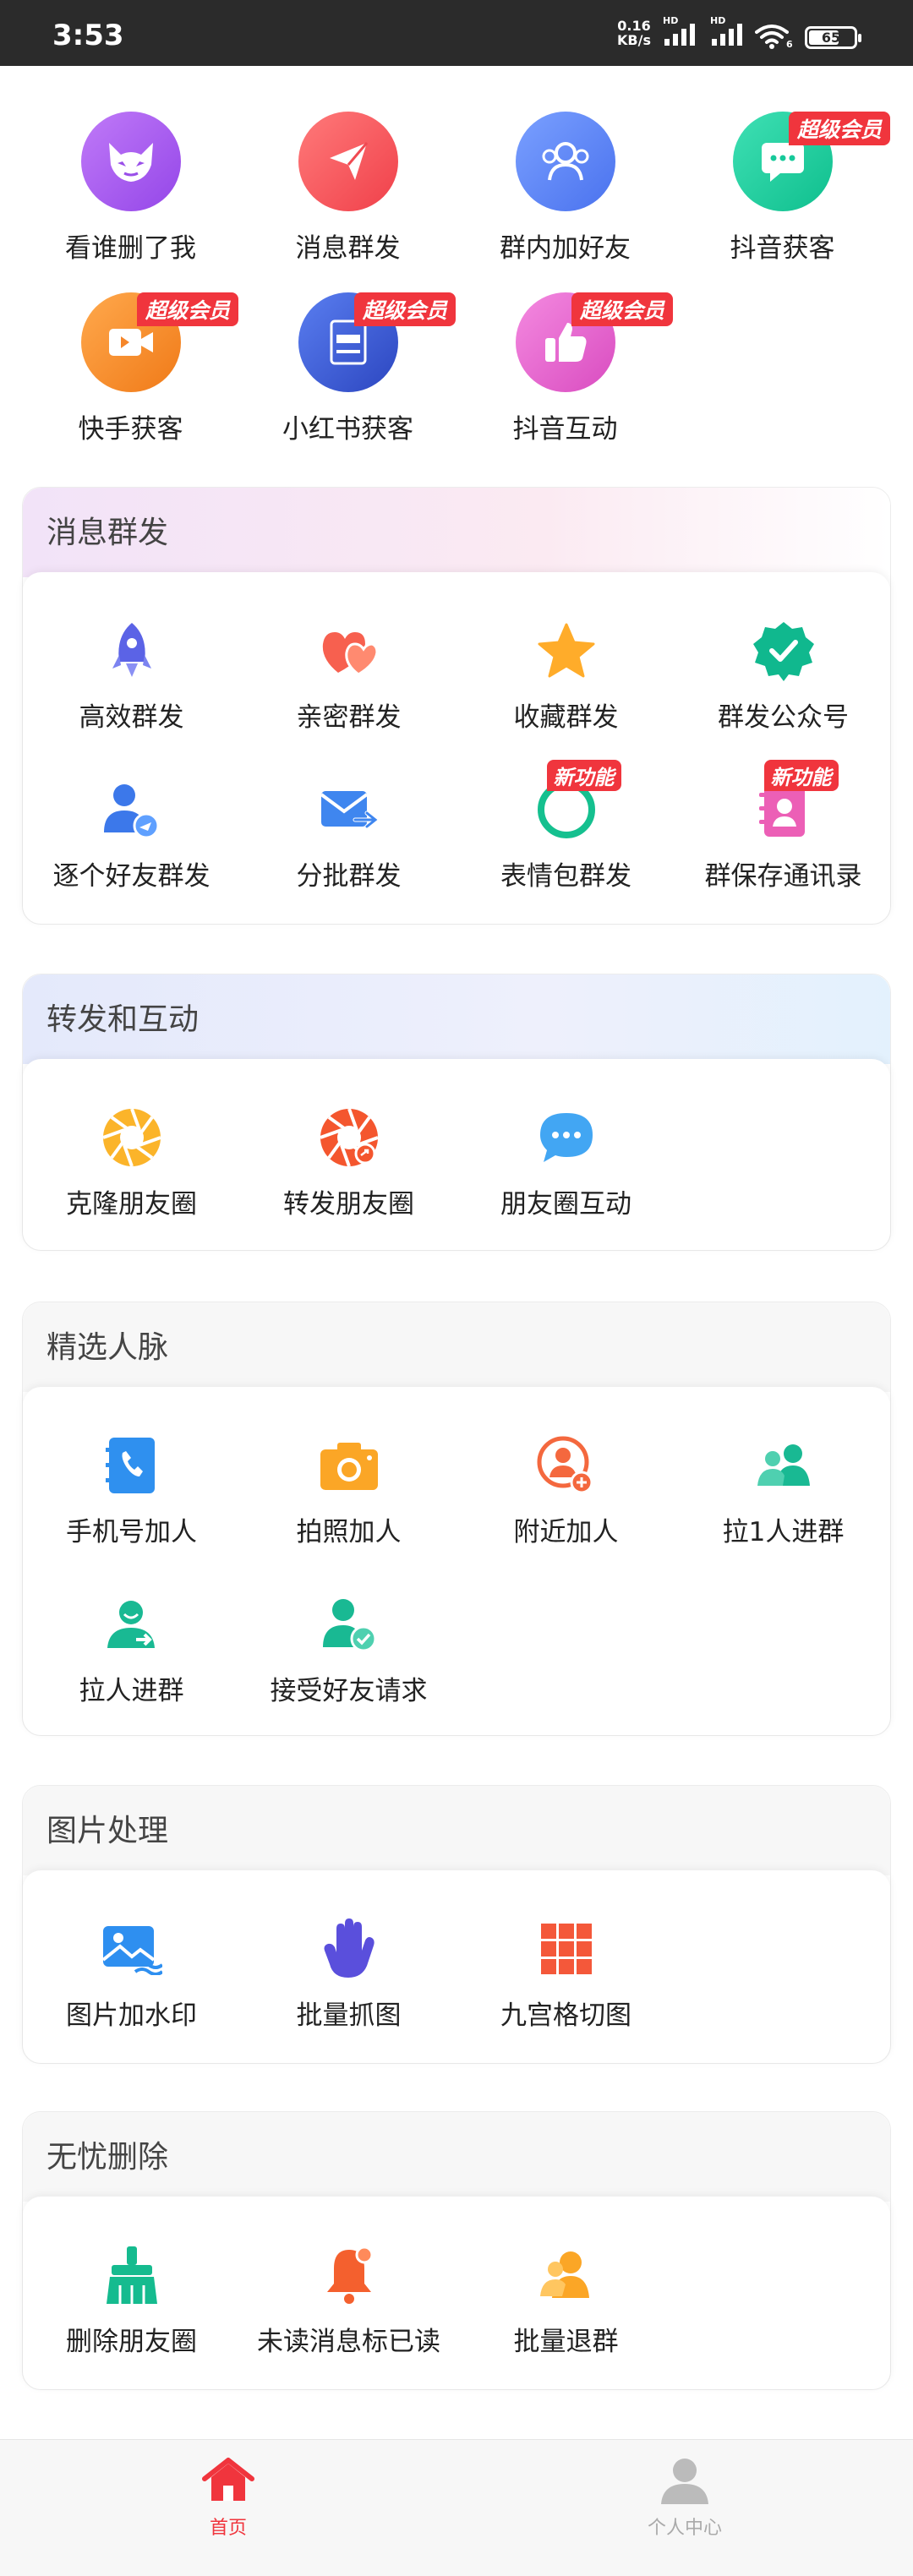  Describe the element at coordinates (347, 368) in the screenshot. I see `quick-item-xhs-leads: 超级会员 小红书获客` at that location.